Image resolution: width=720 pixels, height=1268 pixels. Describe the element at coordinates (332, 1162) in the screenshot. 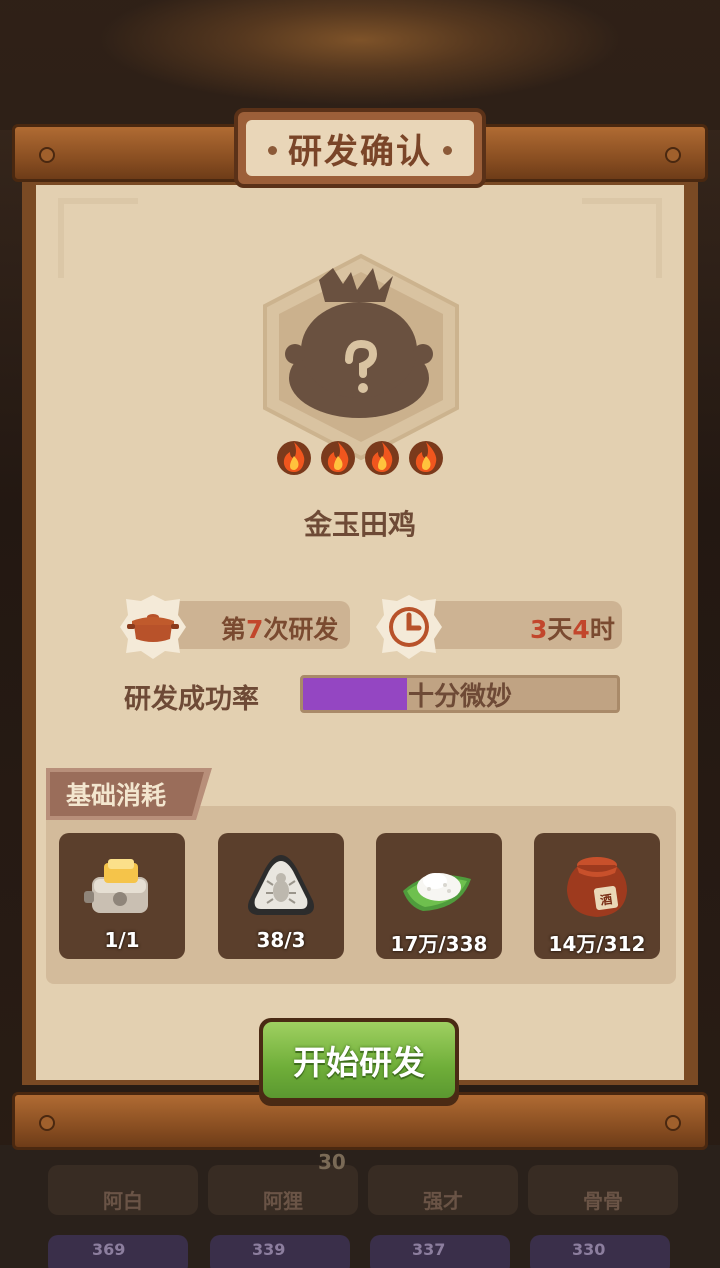

I see `background-badge-number: 30` at that location.